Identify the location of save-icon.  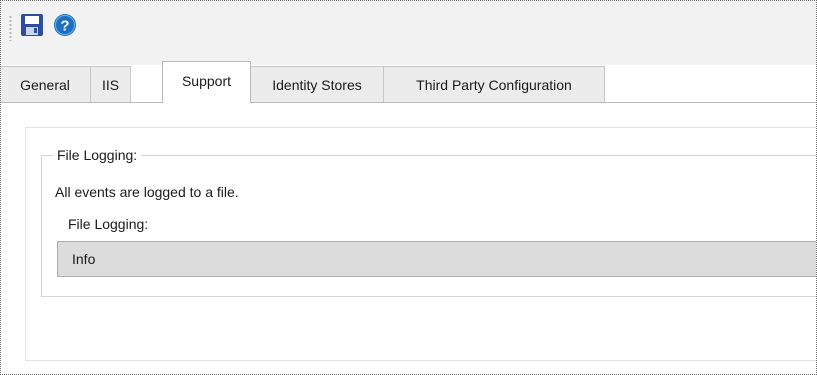
(32, 25).